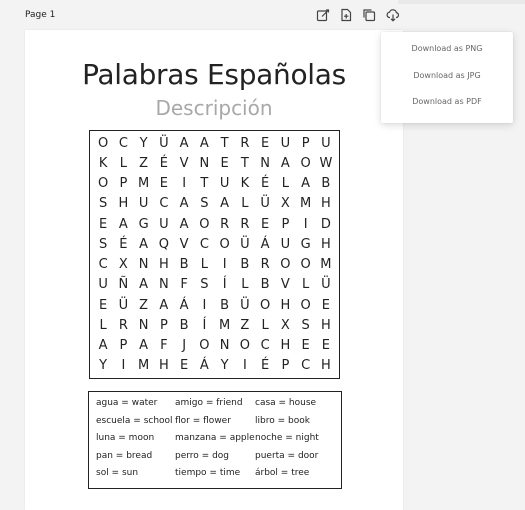  Describe the element at coordinates (286, 403) in the screenshot. I see `word-list-item: casa = house` at that location.